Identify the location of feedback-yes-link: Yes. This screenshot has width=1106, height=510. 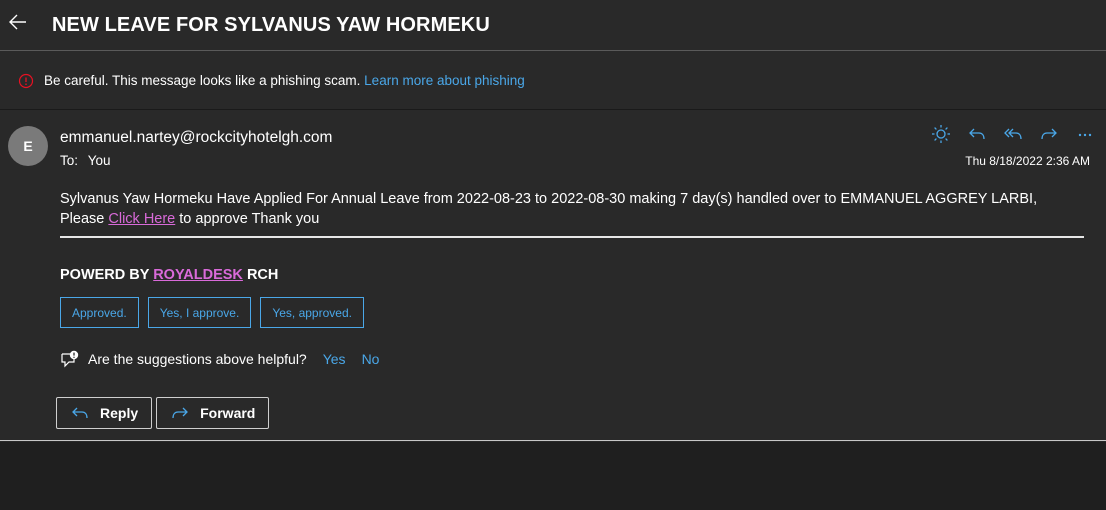
(334, 359).